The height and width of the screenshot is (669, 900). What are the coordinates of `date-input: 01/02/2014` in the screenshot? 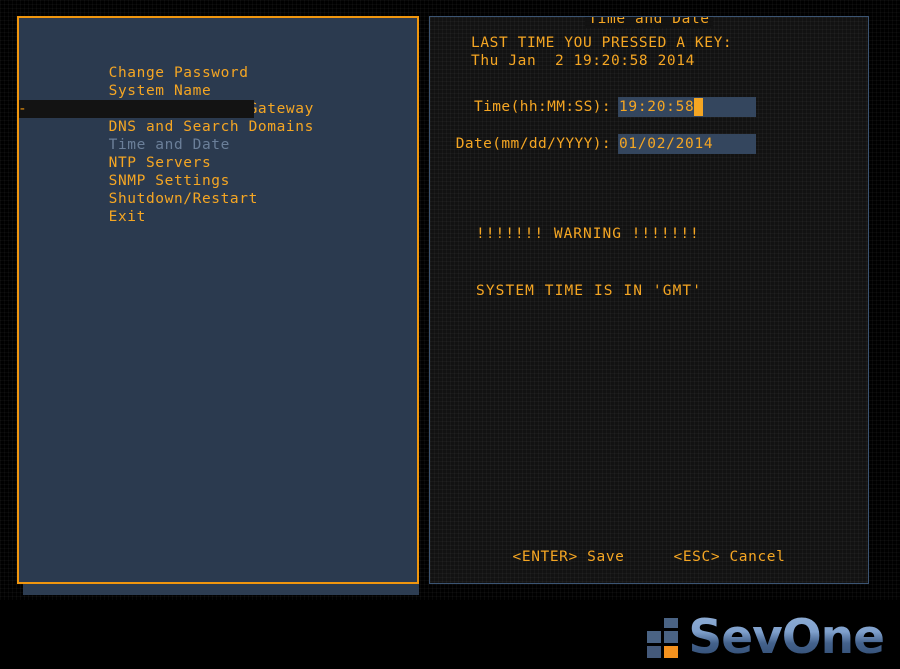 It's located at (687, 144).